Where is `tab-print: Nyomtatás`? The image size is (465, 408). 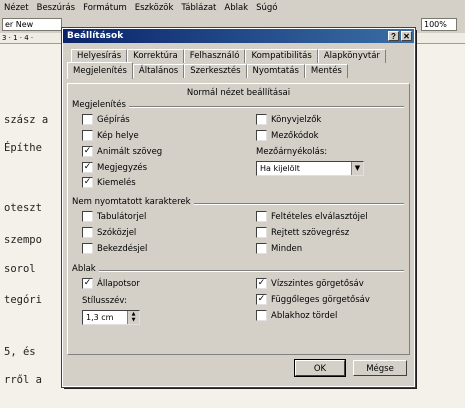 tab-print: Nyomtatás is located at coordinates (275, 71).